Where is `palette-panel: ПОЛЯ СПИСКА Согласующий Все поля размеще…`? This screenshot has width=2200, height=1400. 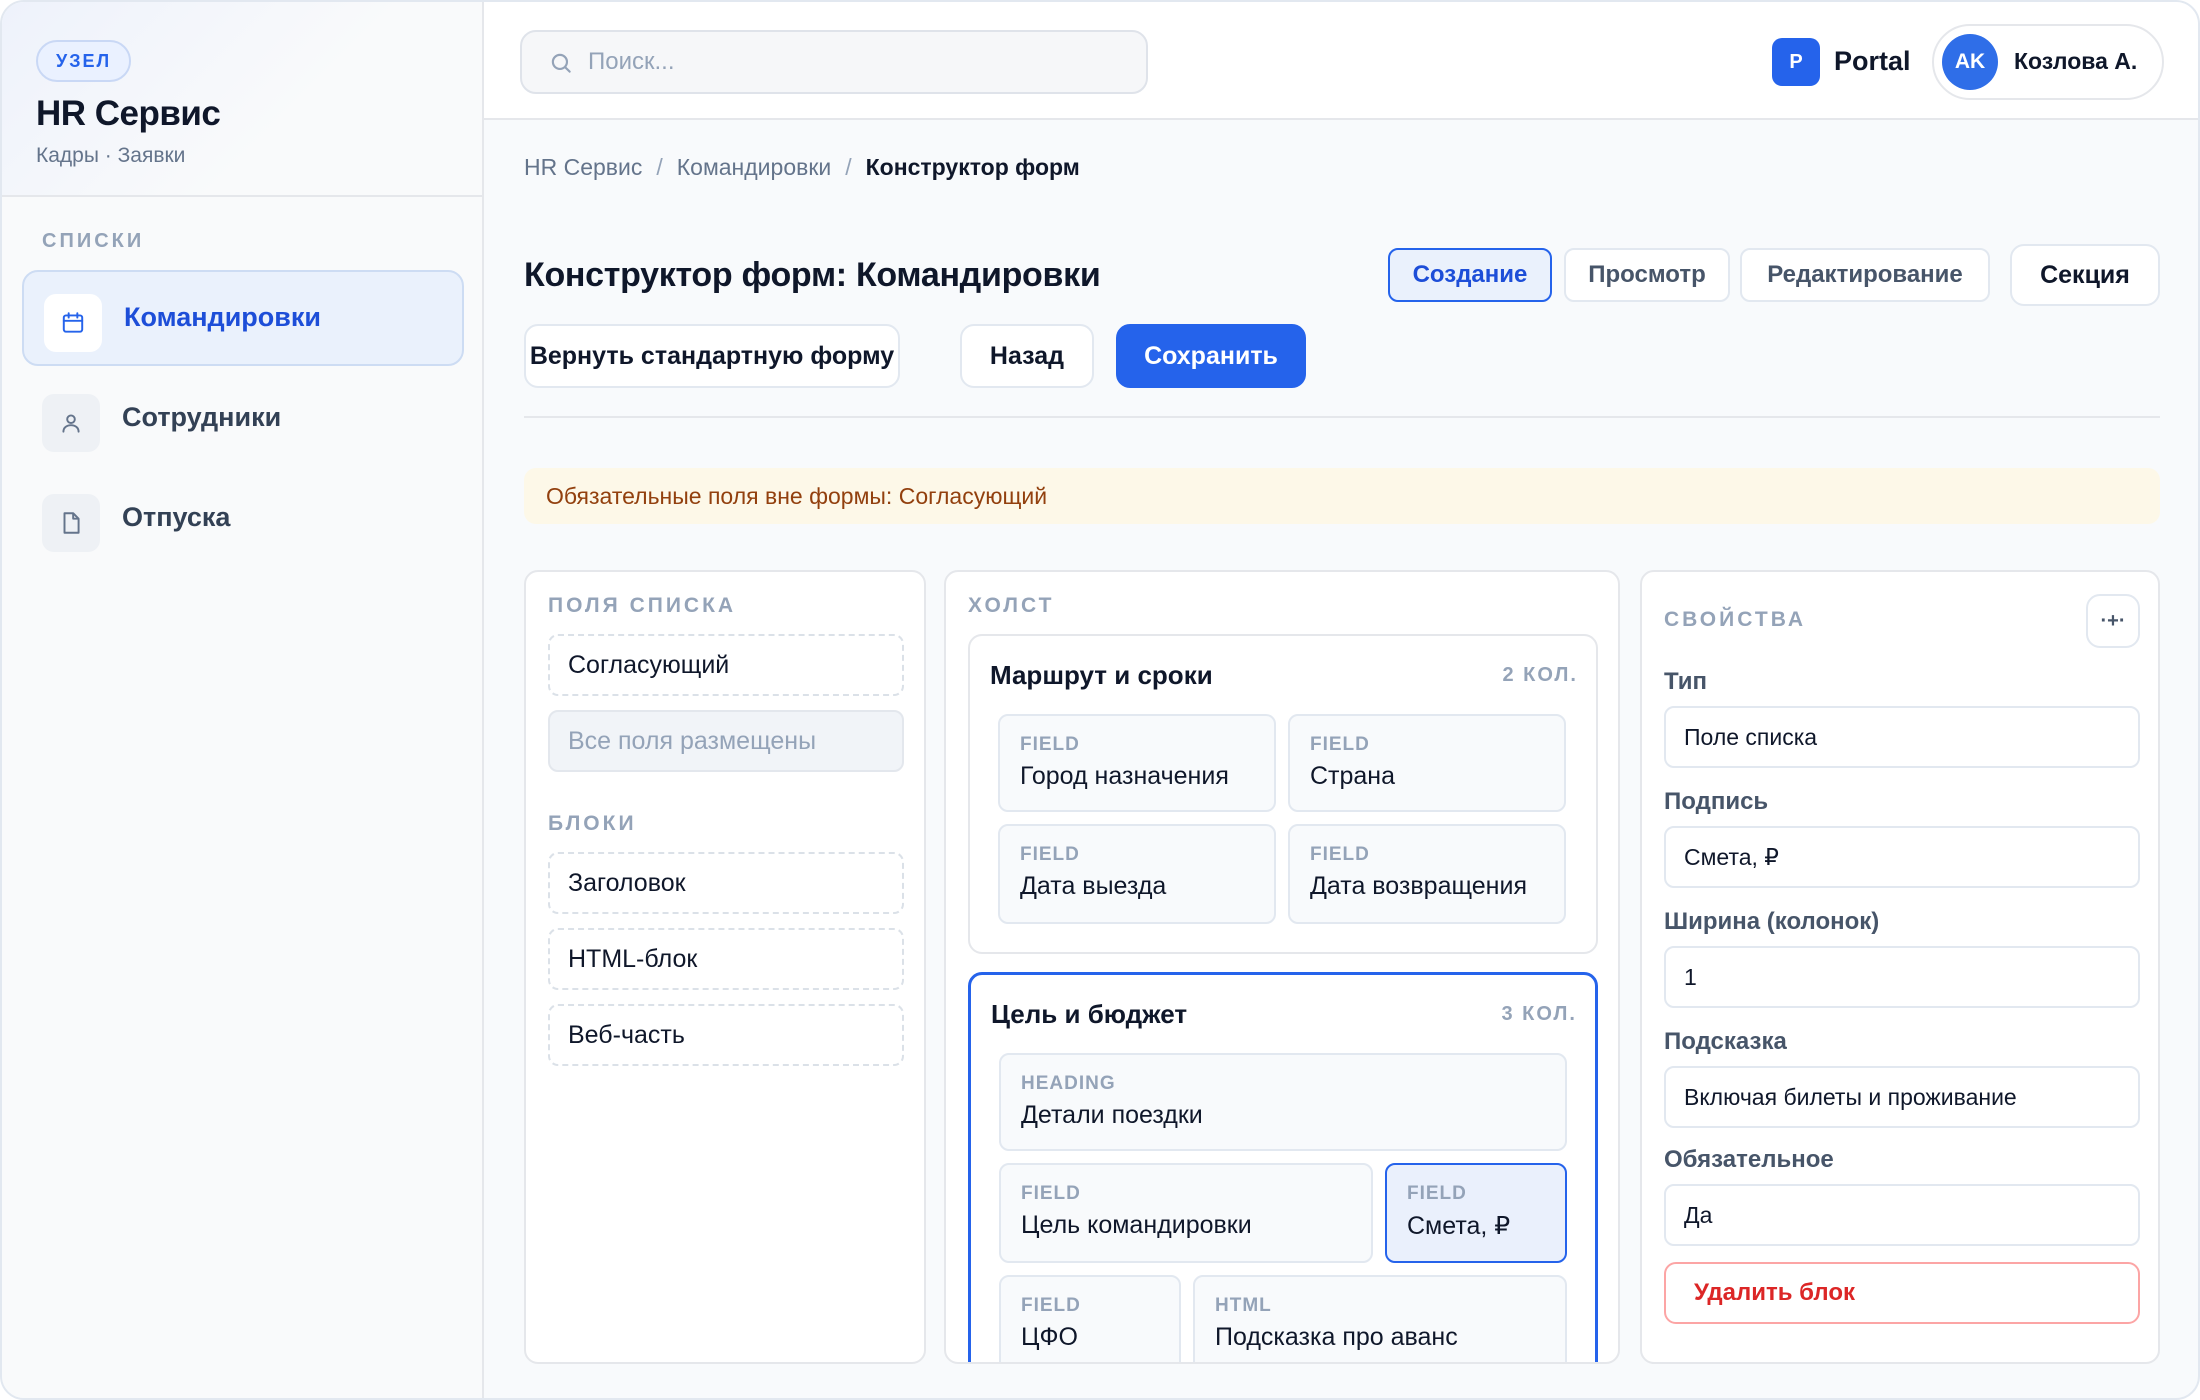 palette-panel: ПОЛЯ СПИСКА Согласующий Все поля размеще… is located at coordinates (725, 967).